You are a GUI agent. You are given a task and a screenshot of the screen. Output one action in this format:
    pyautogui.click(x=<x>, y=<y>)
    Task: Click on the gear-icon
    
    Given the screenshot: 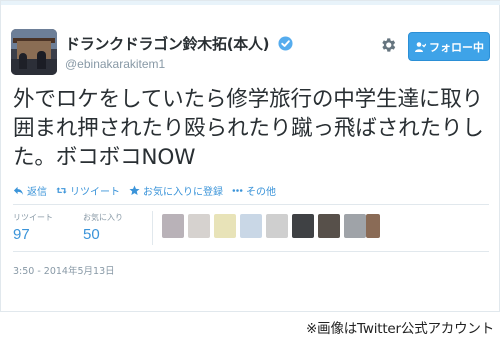 What is the action you would take?
    pyautogui.click(x=388, y=45)
    